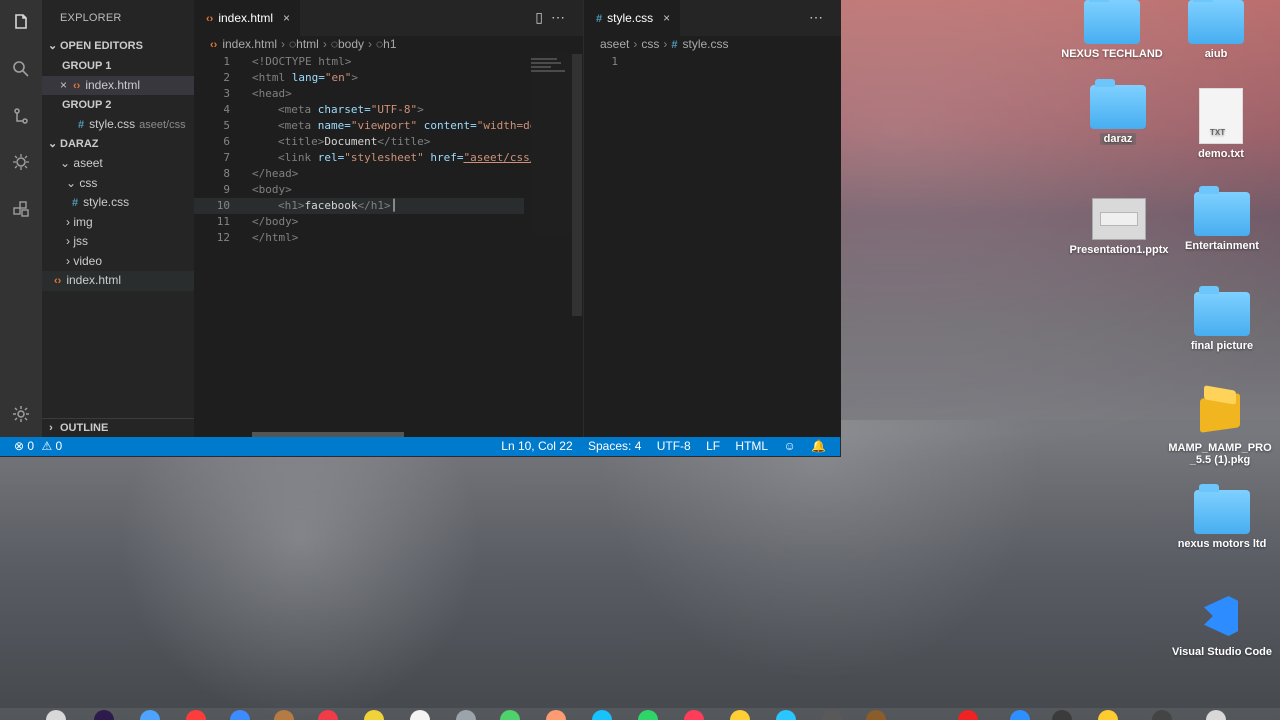 This screenshot has width=1280, height=720. What do you see at coordinates (632, 18) in the screenshot?
I see `tab-style-css: # style.css ×` at bounding box center [632, 18].